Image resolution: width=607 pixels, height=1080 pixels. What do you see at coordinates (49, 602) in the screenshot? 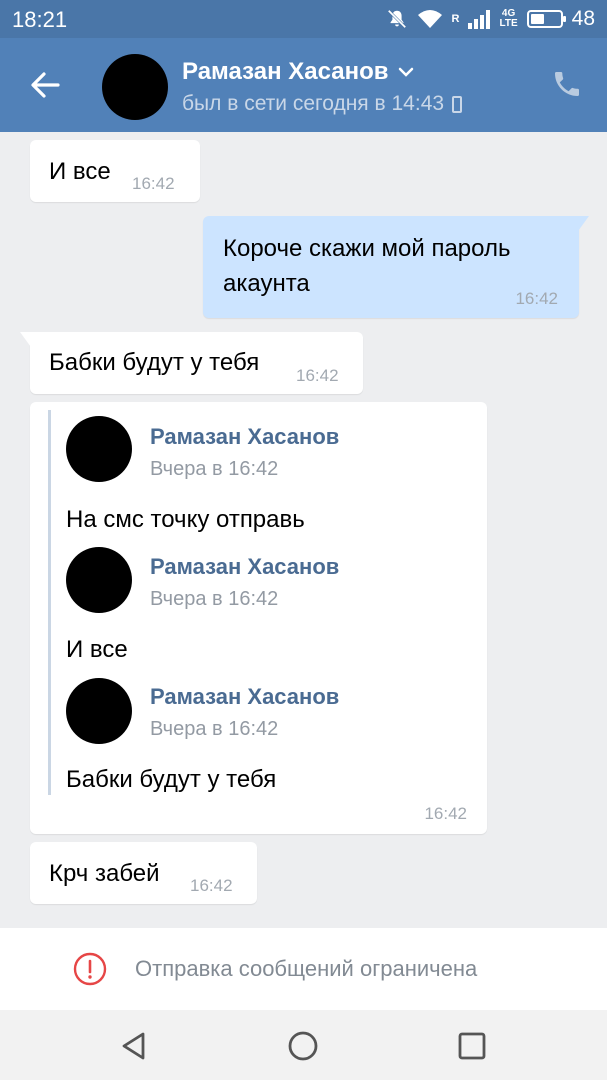
I see `forward-indicator-line` at bounding box center [49, 602].